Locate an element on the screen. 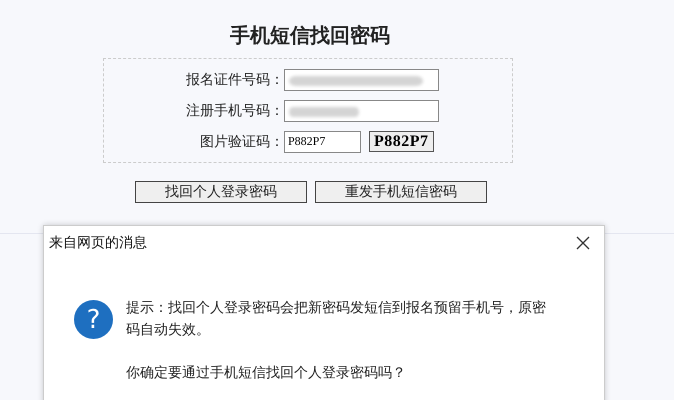  close-icon is located at coordinates (583, 243).